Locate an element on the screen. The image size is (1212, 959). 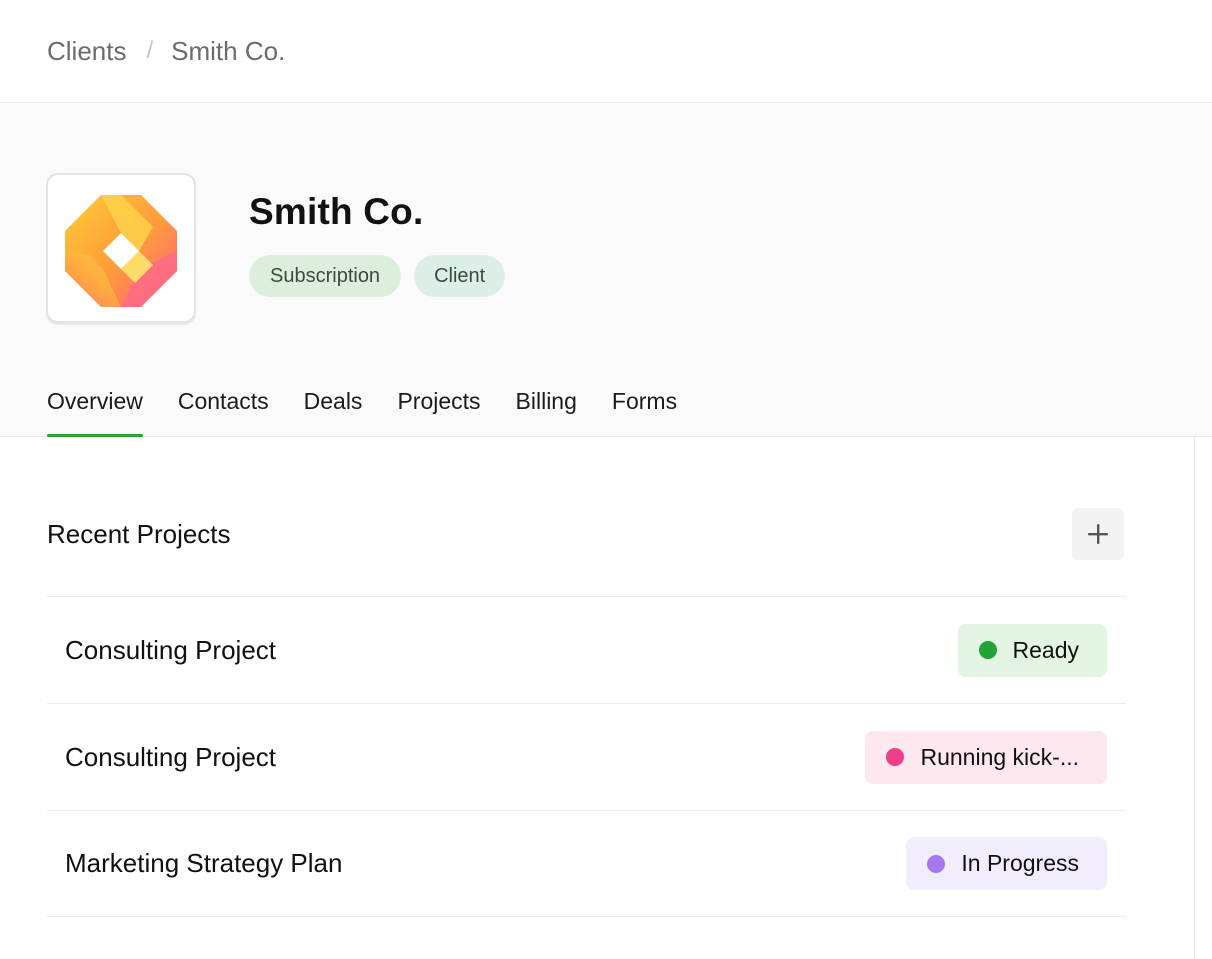
add-project-button is located at coordinates (1098, 534).